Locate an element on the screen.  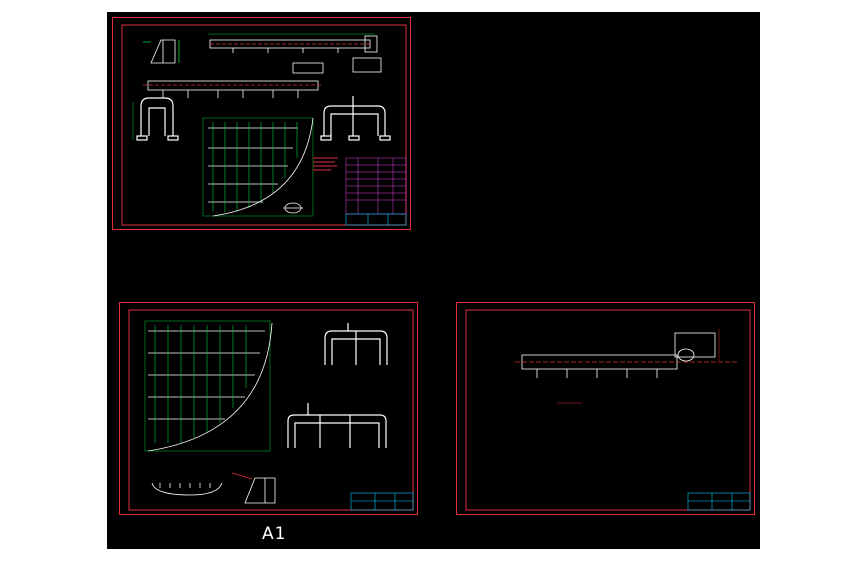
sheet-size-label: A1 is located at coordinates (274, 534).